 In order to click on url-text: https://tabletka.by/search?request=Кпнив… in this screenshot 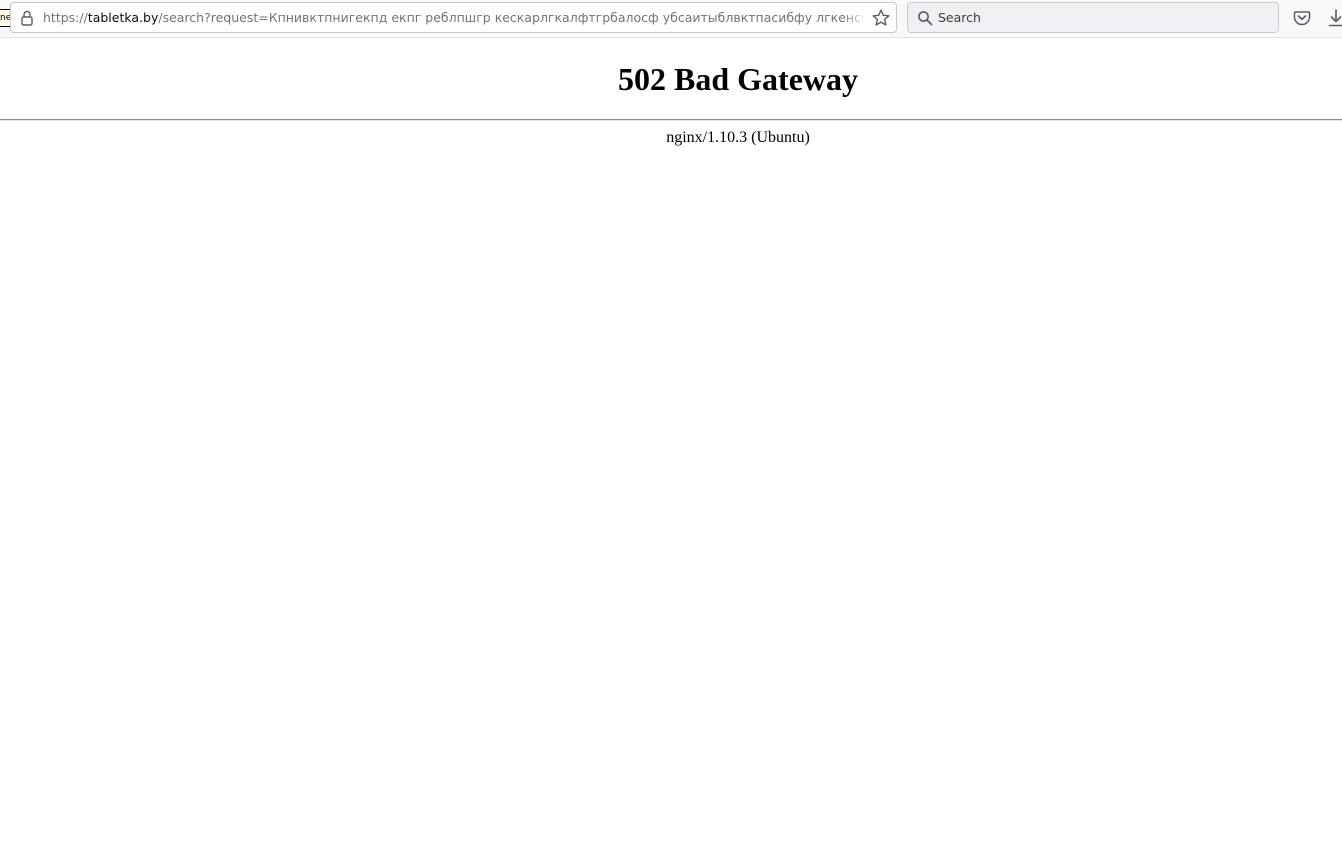, I will do `click(453, 17)`.